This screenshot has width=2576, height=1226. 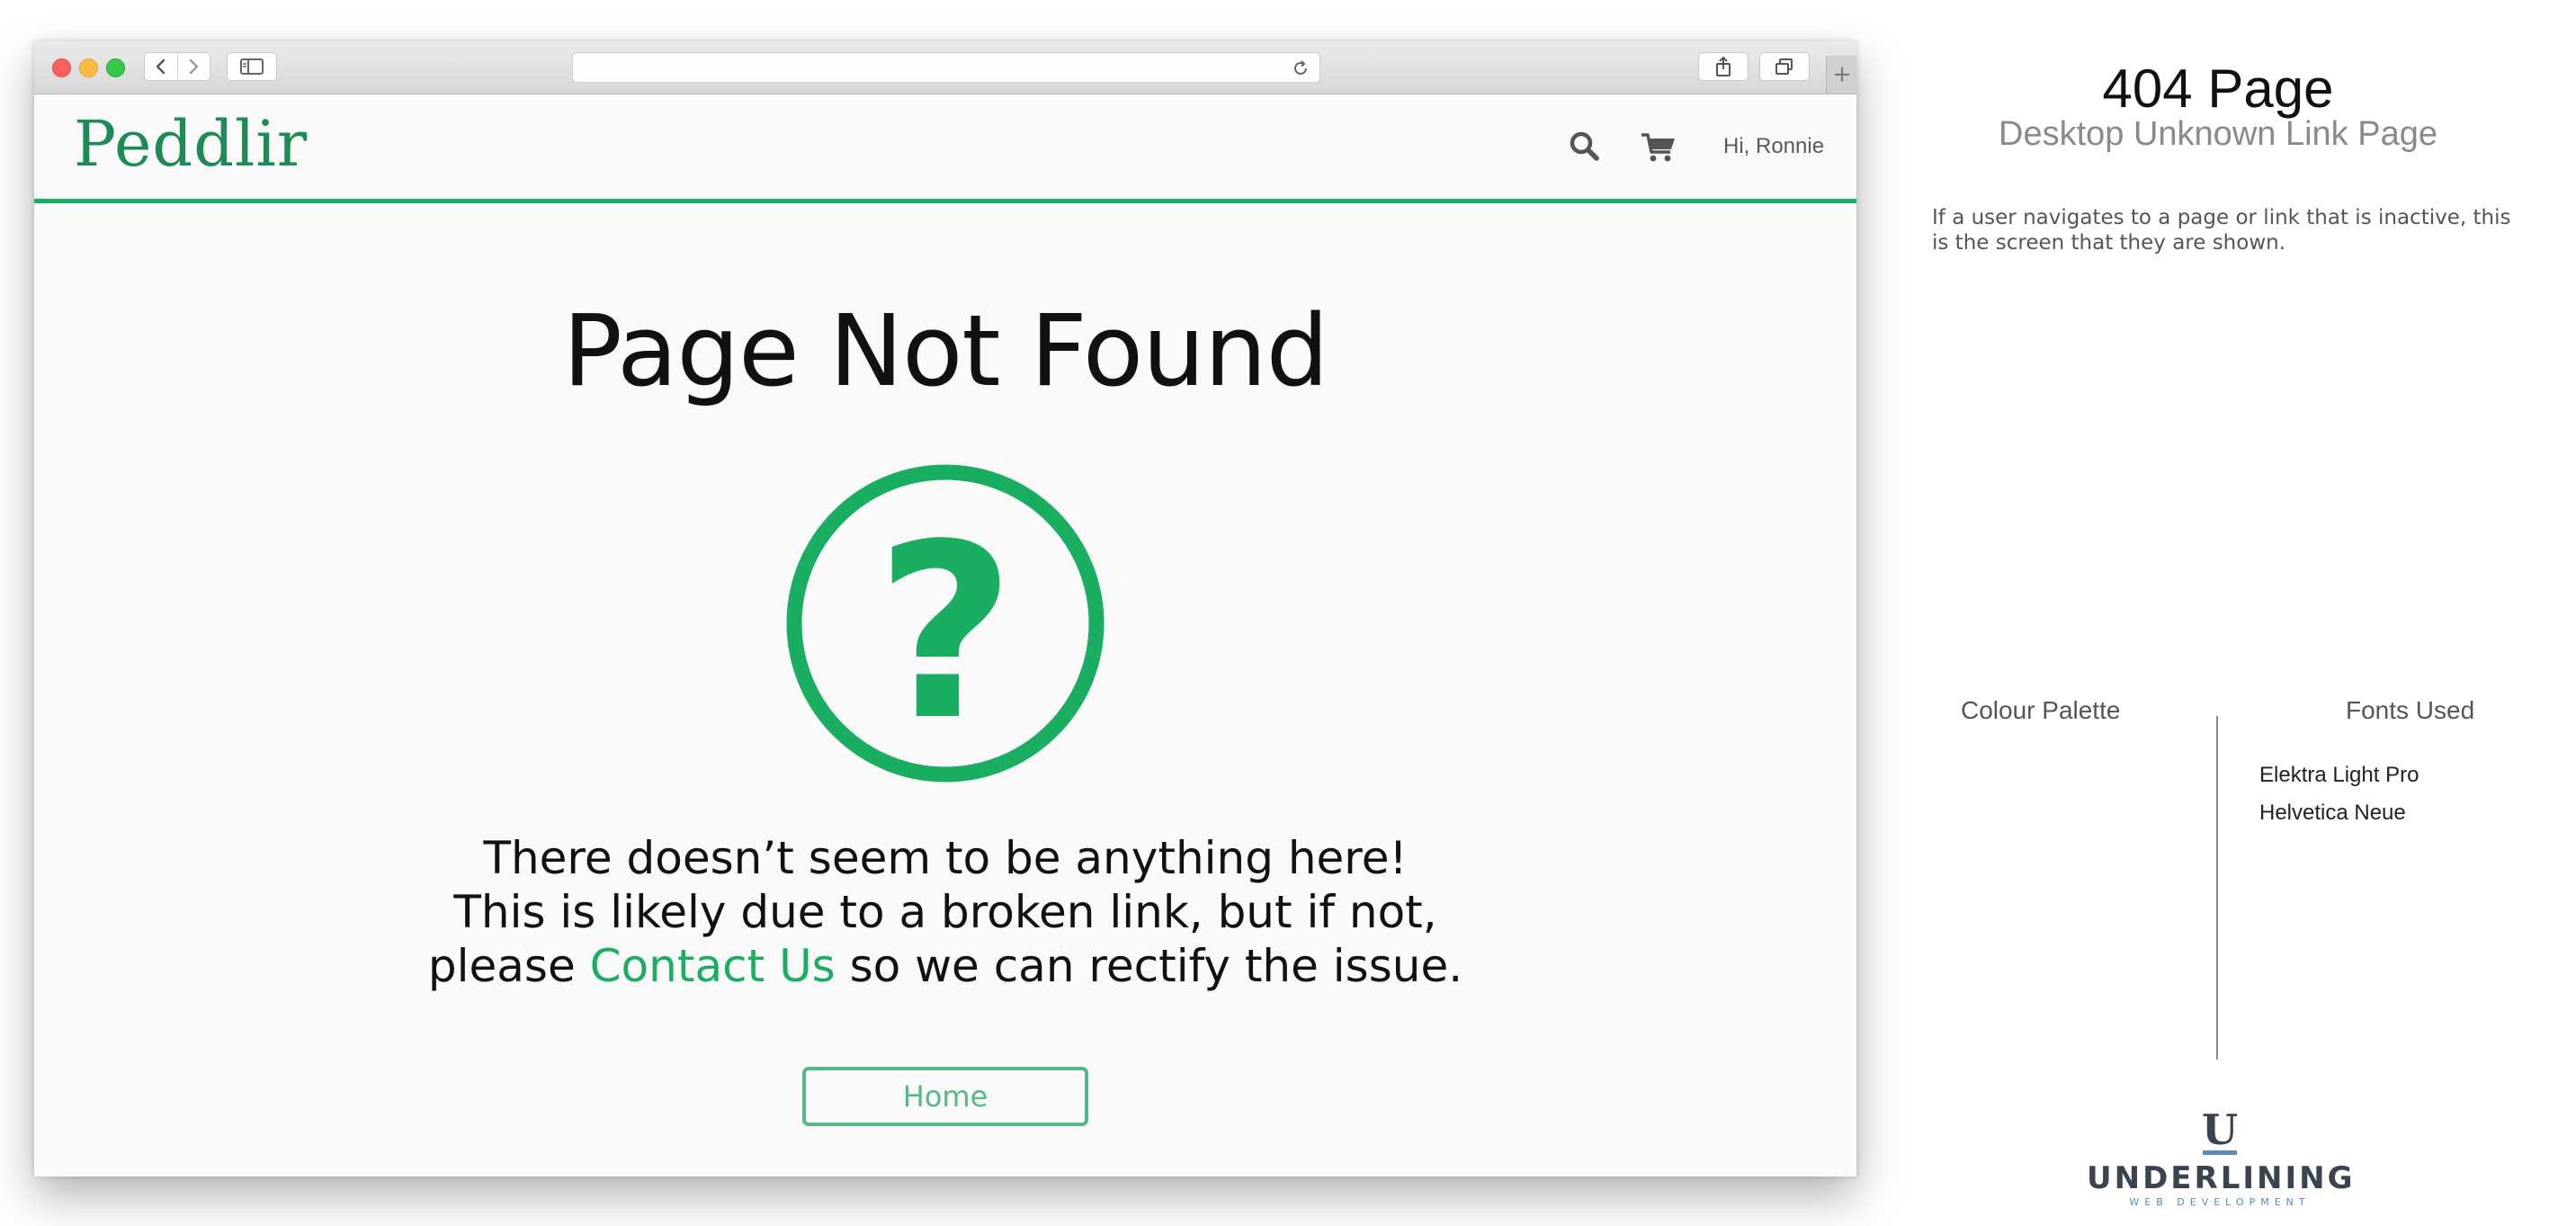 What do you see at coordinates (2220, 1202) in the screenshot?
I see `logo-tagline: WEB DEVELOPMENT` at bounding box center [2220, 1202].